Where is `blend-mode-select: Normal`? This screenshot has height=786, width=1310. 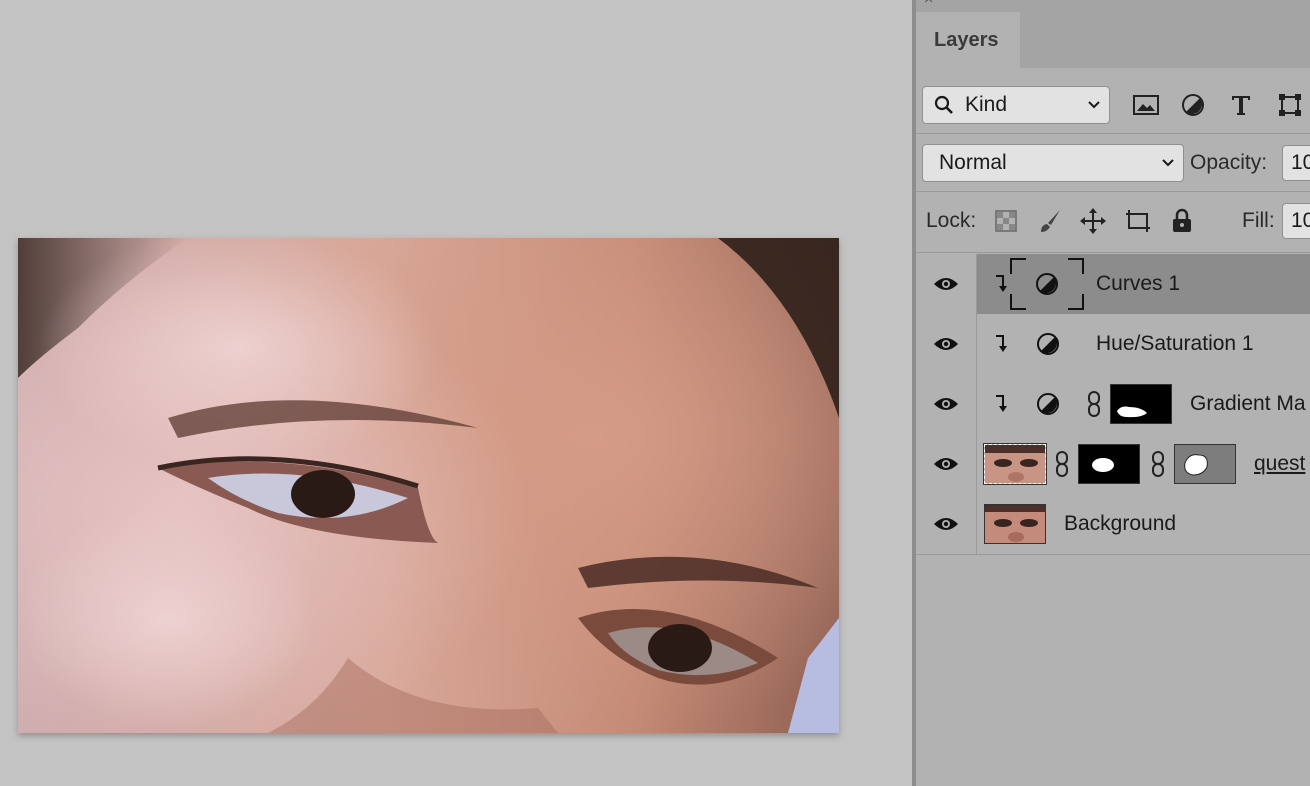
blend-mode-select: Normal is located at coordinates (1053, 163).